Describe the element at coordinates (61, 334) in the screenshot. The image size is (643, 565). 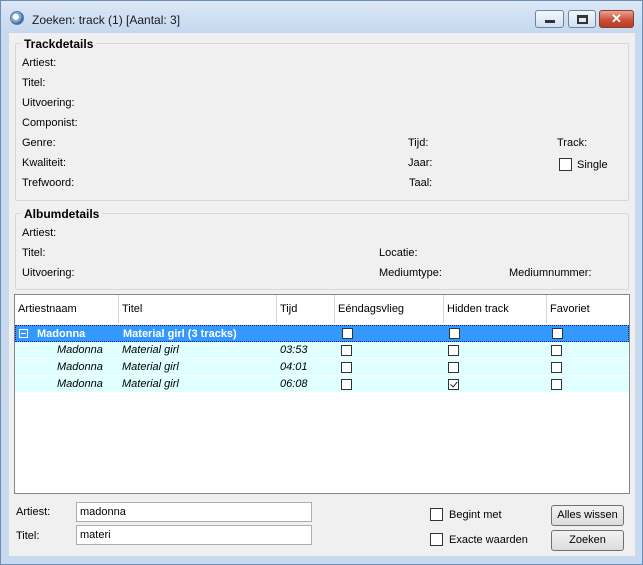
I see `group-artist: Madonna` at that location.